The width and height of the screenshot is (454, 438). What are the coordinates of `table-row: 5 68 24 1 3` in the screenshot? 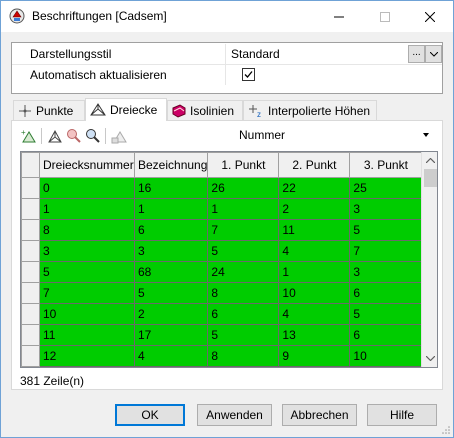 It's located at (222, 272).